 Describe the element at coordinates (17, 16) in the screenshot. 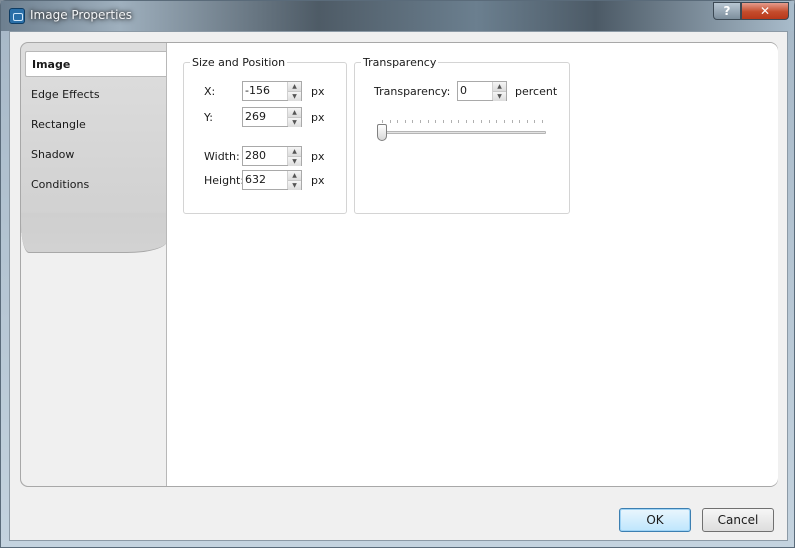

I see `app-icon` at that location.